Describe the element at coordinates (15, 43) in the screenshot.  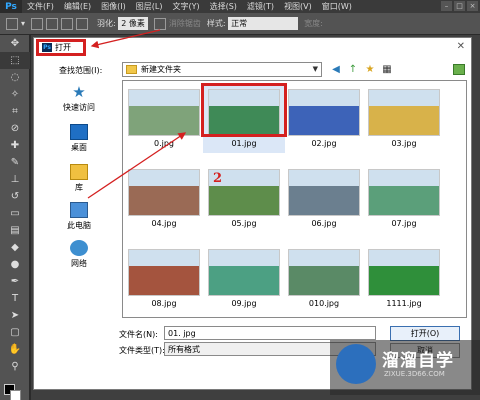
I see `move-tool-icon: ✥` at that location.